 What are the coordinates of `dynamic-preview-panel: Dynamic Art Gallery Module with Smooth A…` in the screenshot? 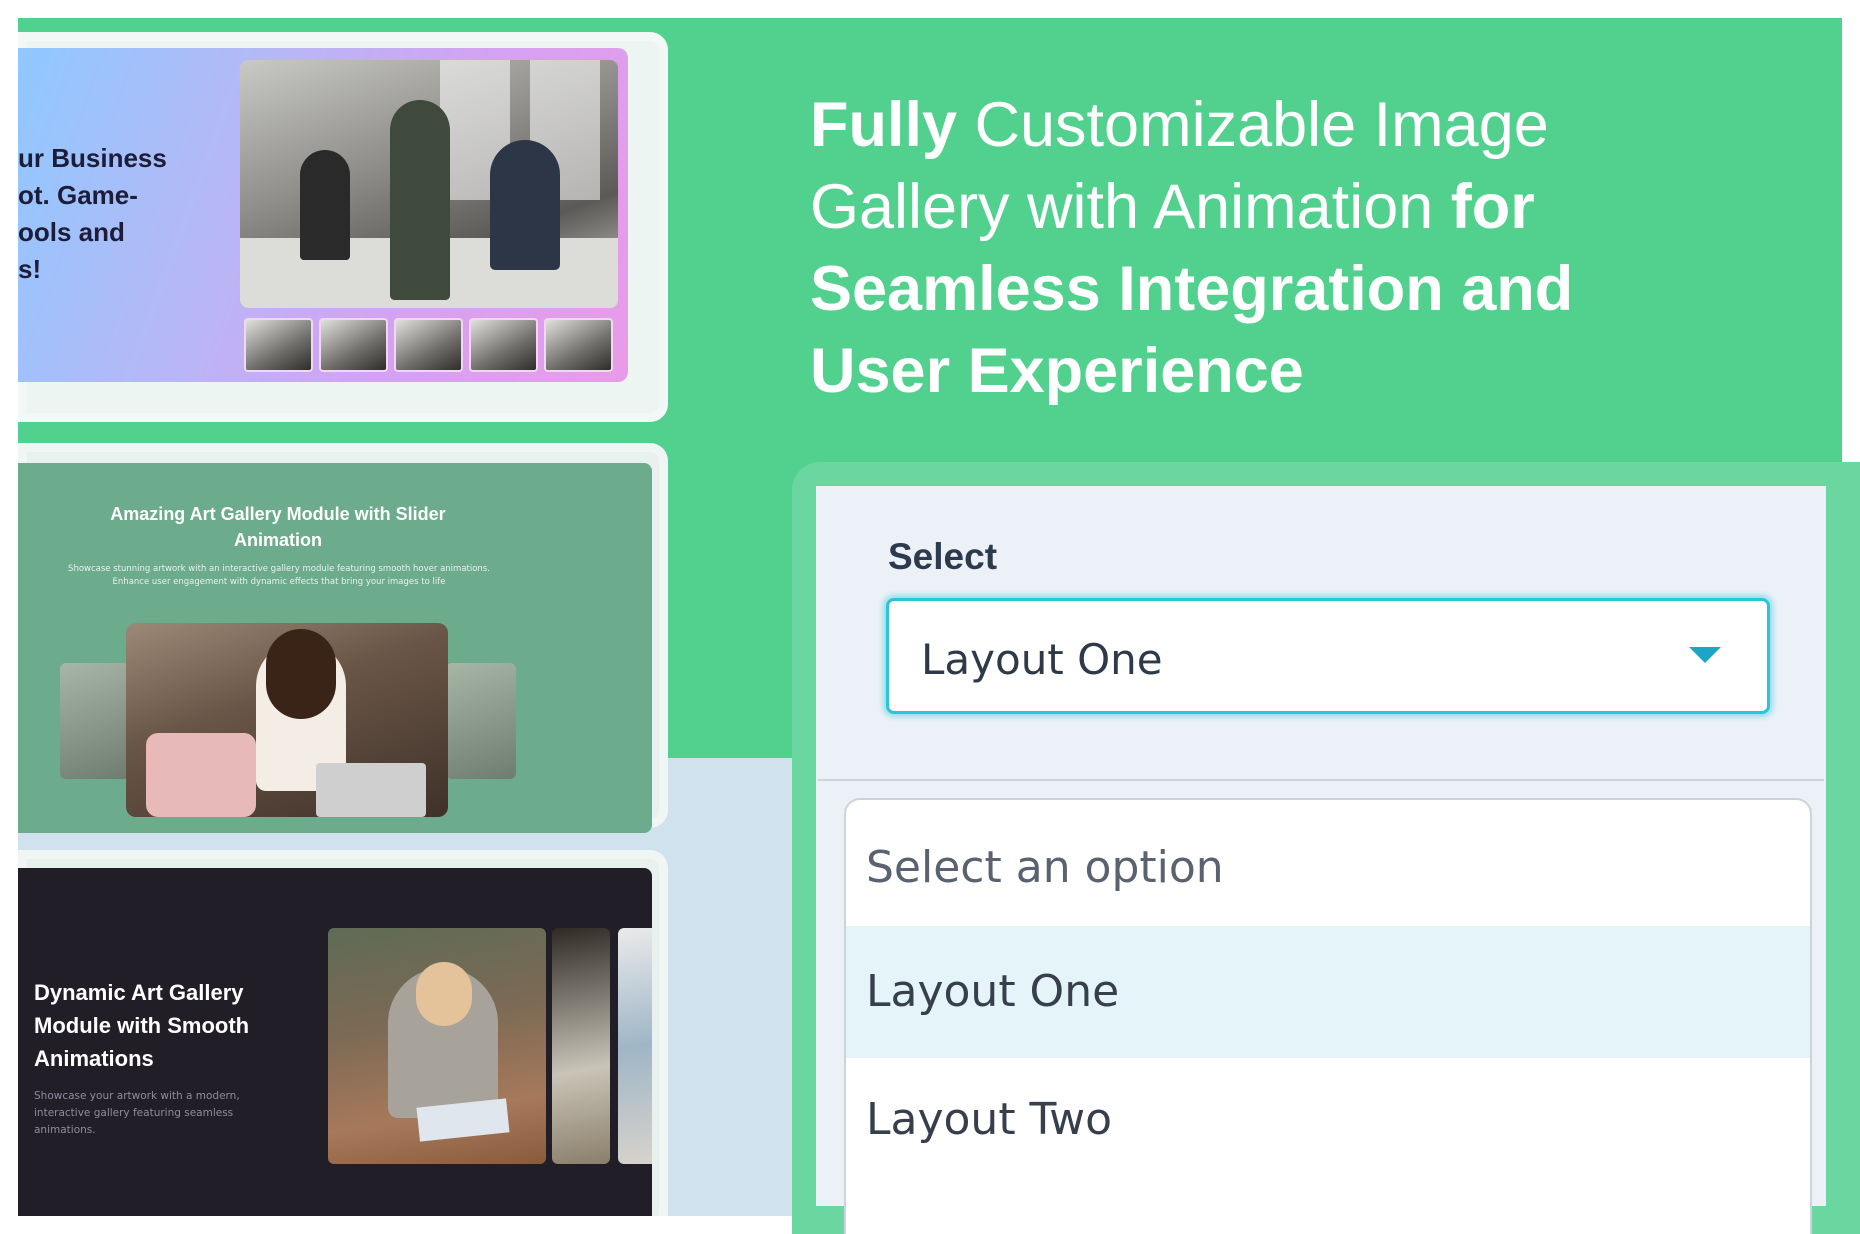 It's located at (335, 1042).